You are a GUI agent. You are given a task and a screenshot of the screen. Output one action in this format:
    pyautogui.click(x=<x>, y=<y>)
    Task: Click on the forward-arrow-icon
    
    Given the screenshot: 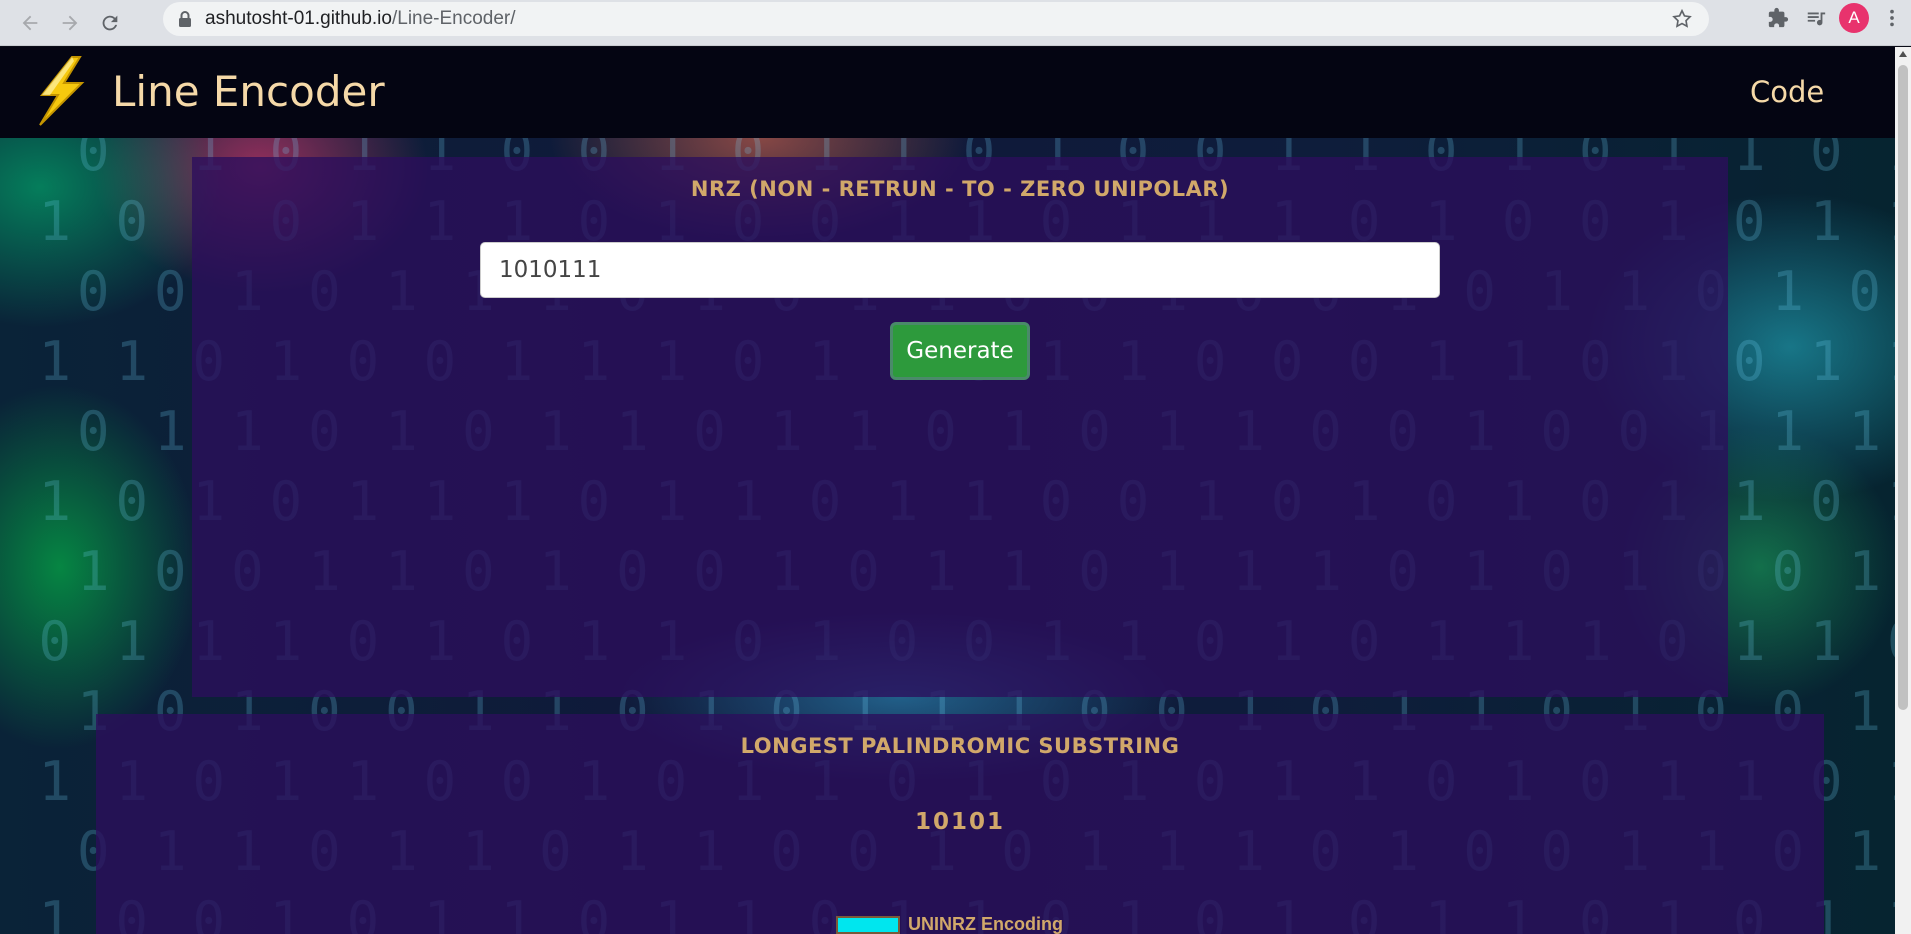 What is the action you would take?
    pyautogui.click(x=70, y=22)
    